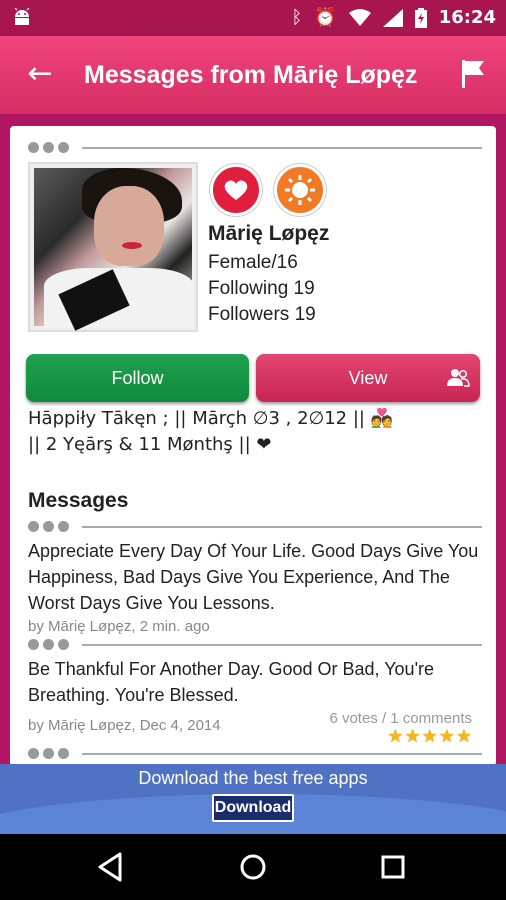 The image size is (506, 900). I want to click on back-triangle-icon, so click(111, 867).